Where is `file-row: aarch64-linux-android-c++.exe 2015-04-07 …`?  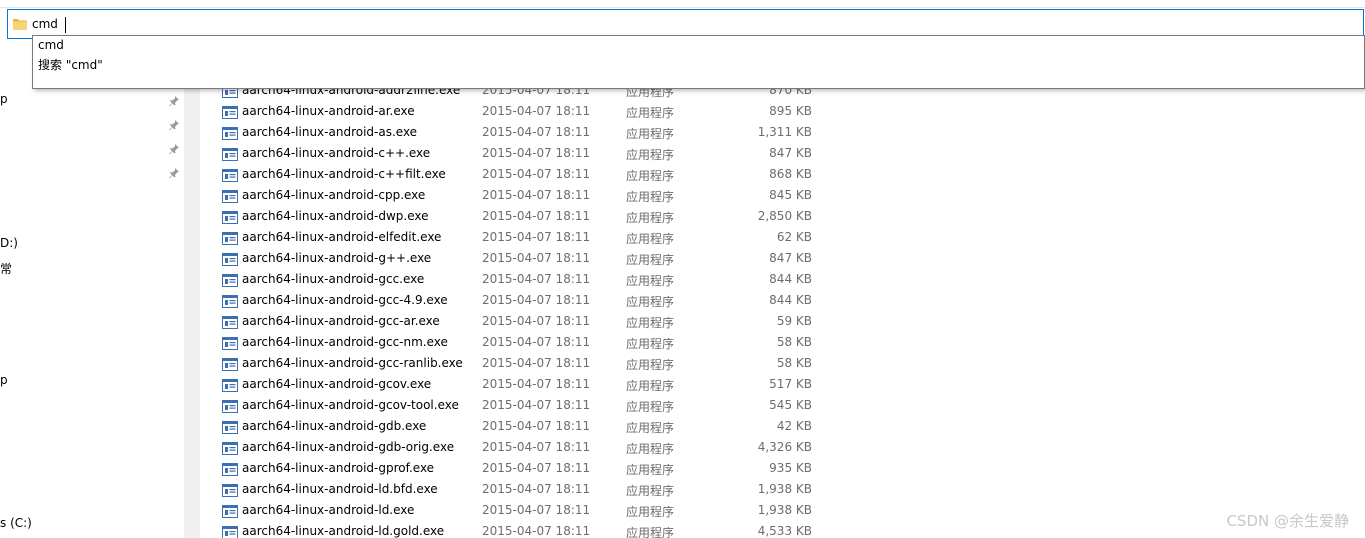 file-row: aarch64-linux-android-c++.exe 2015-04-07 … is located at coordinates (510, 154).